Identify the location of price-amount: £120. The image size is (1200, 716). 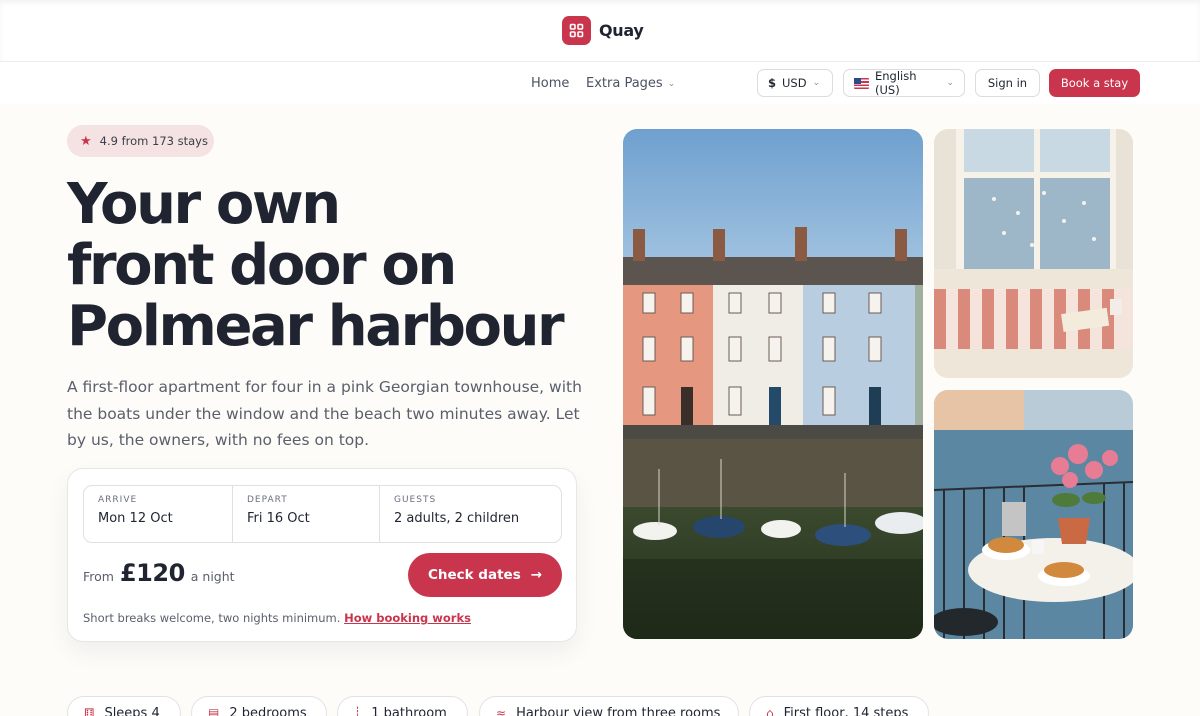
(152, 573).